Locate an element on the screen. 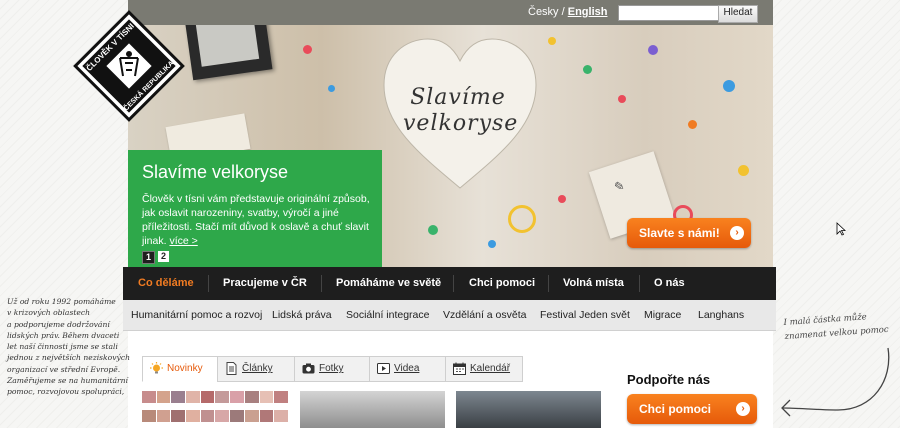 The height and width of the screenshot is (428, 900). language-switcher: Česky / English is located at coordinates (567, 12).